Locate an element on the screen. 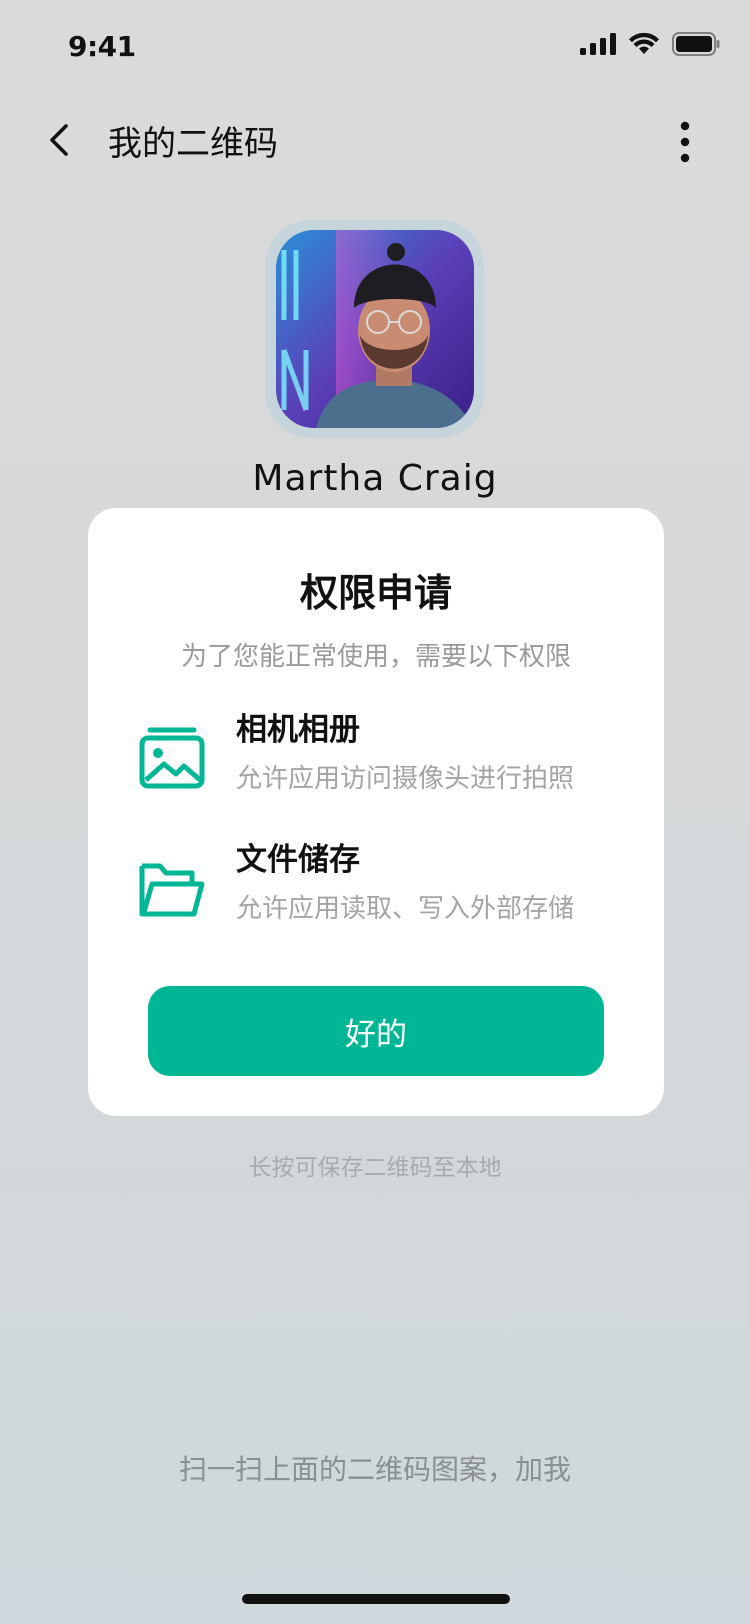  more-button is located at coordinates (685, 142).